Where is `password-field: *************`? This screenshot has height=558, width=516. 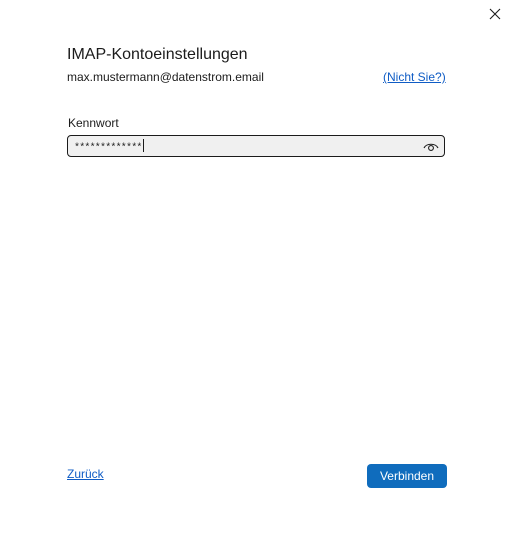 password-field: ************* is located at coordinates (256, 146).